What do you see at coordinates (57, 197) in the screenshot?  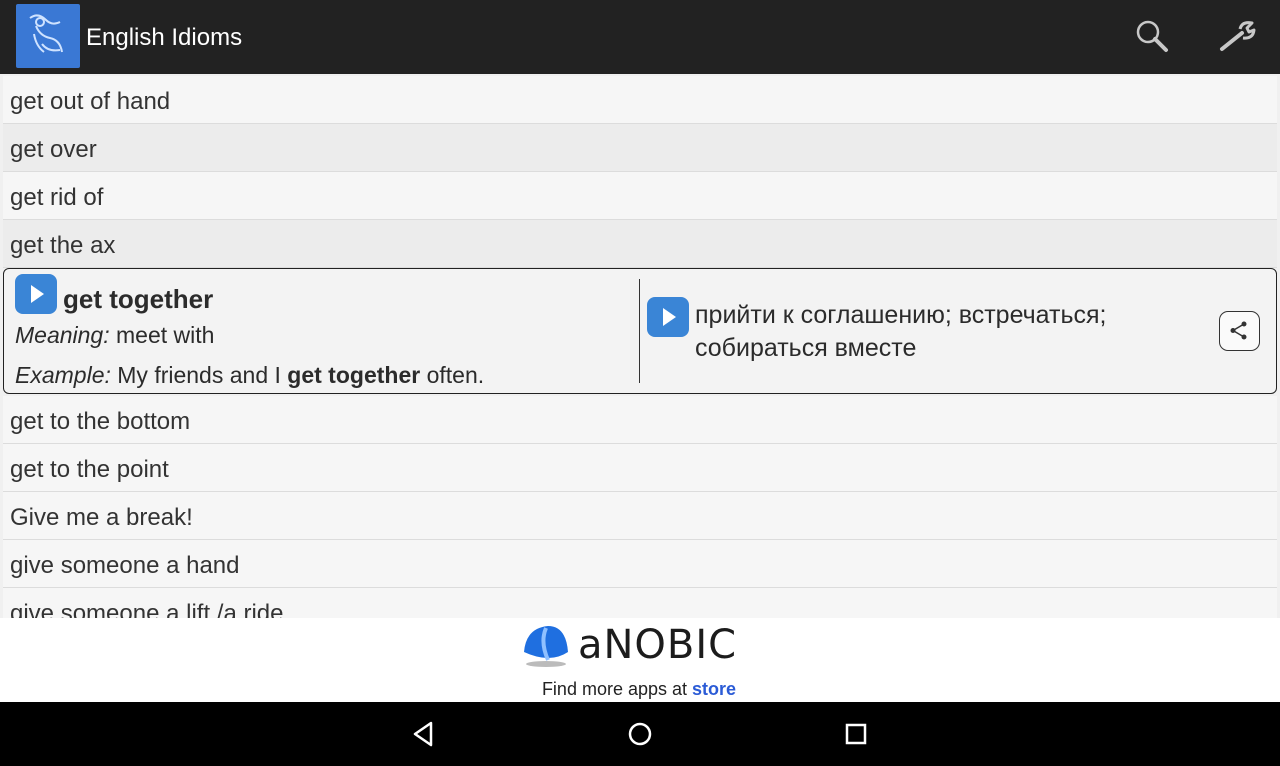 I see `list-item-label: get rid of` at bounding box center [57, 197].